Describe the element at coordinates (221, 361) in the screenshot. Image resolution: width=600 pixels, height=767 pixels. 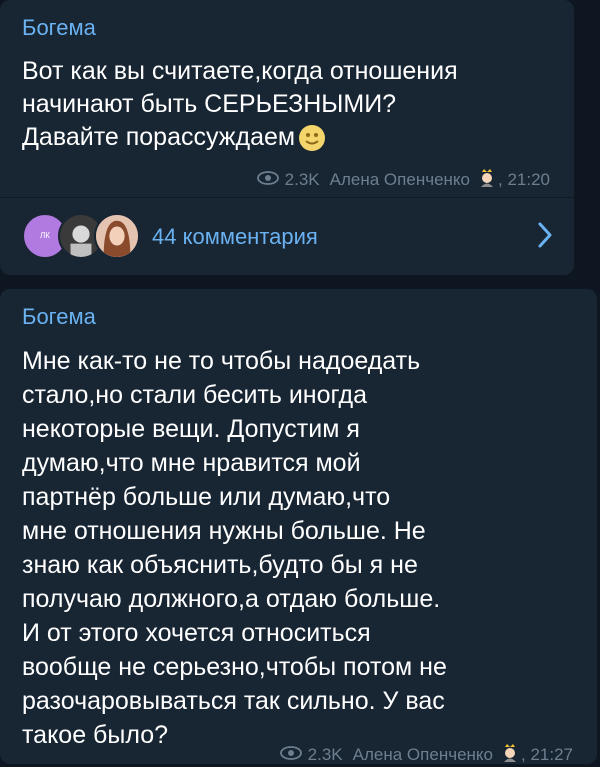
I see `message-line: Мне как-то не то чтобы надоедать` at that location.